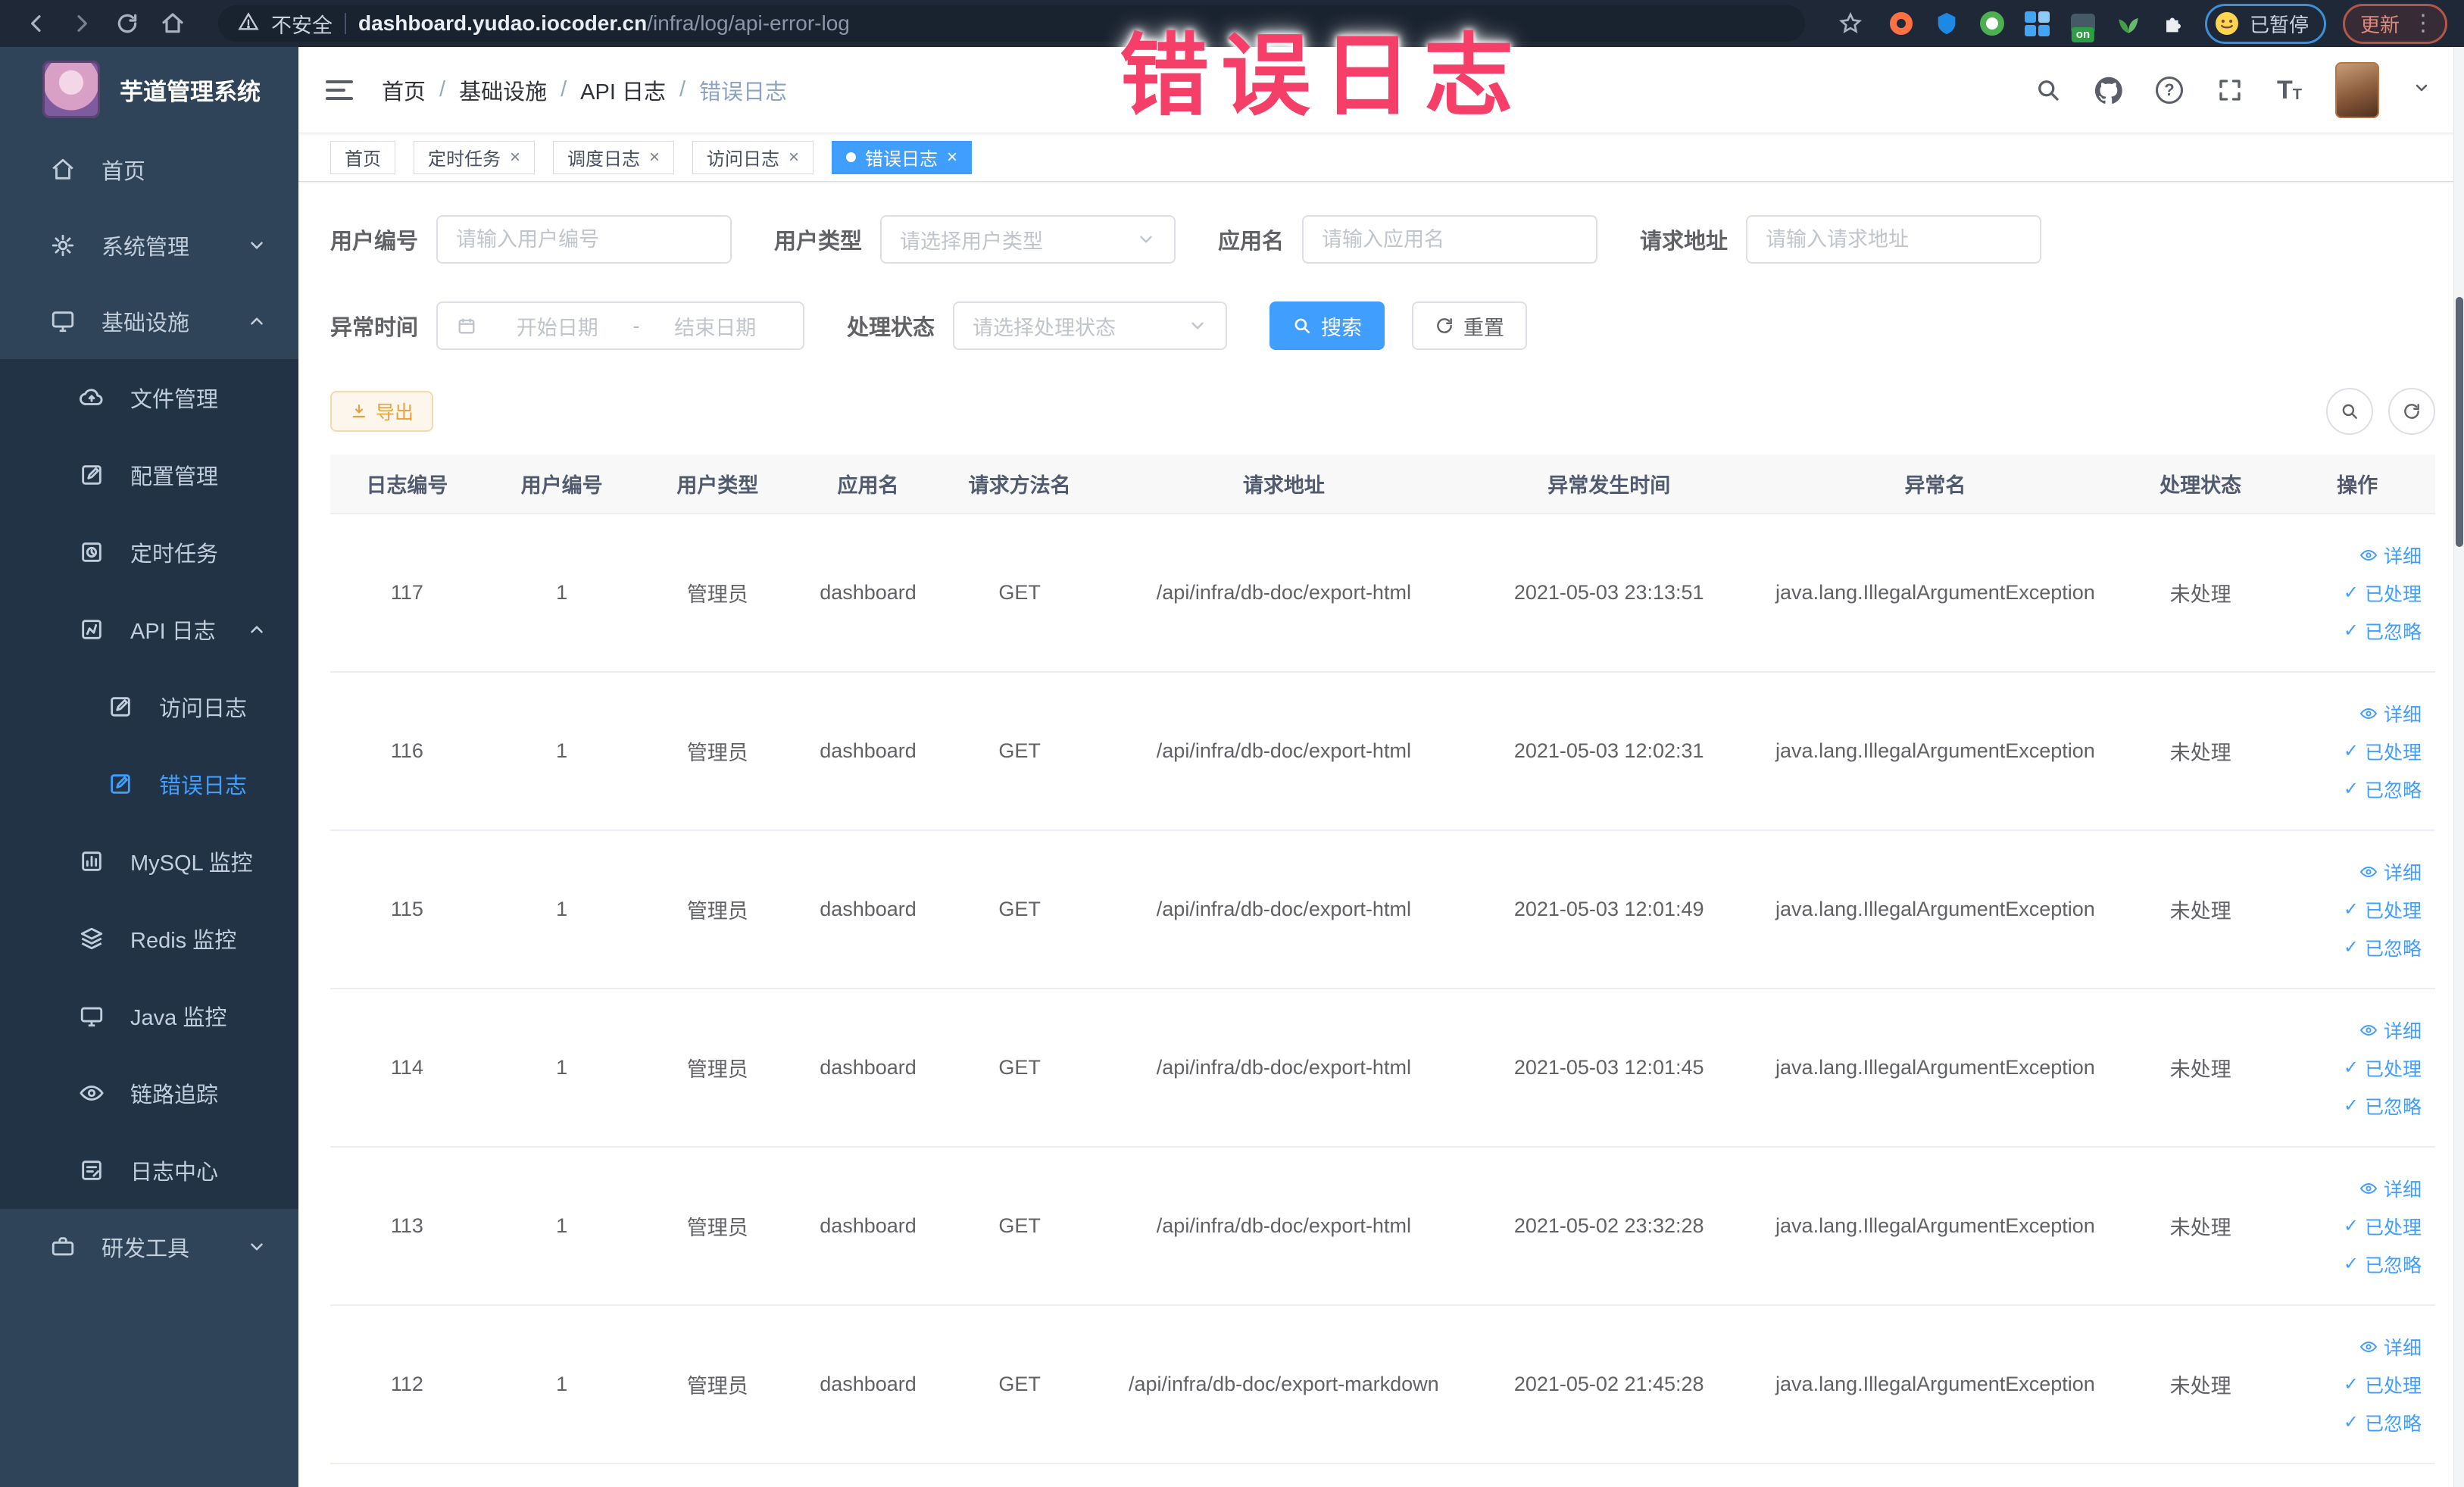  What do you see at coordinates (149, 397) in the screenshot?
I see `sidebar-item-file-management: 文件管理` at bounding box center [149, 397].